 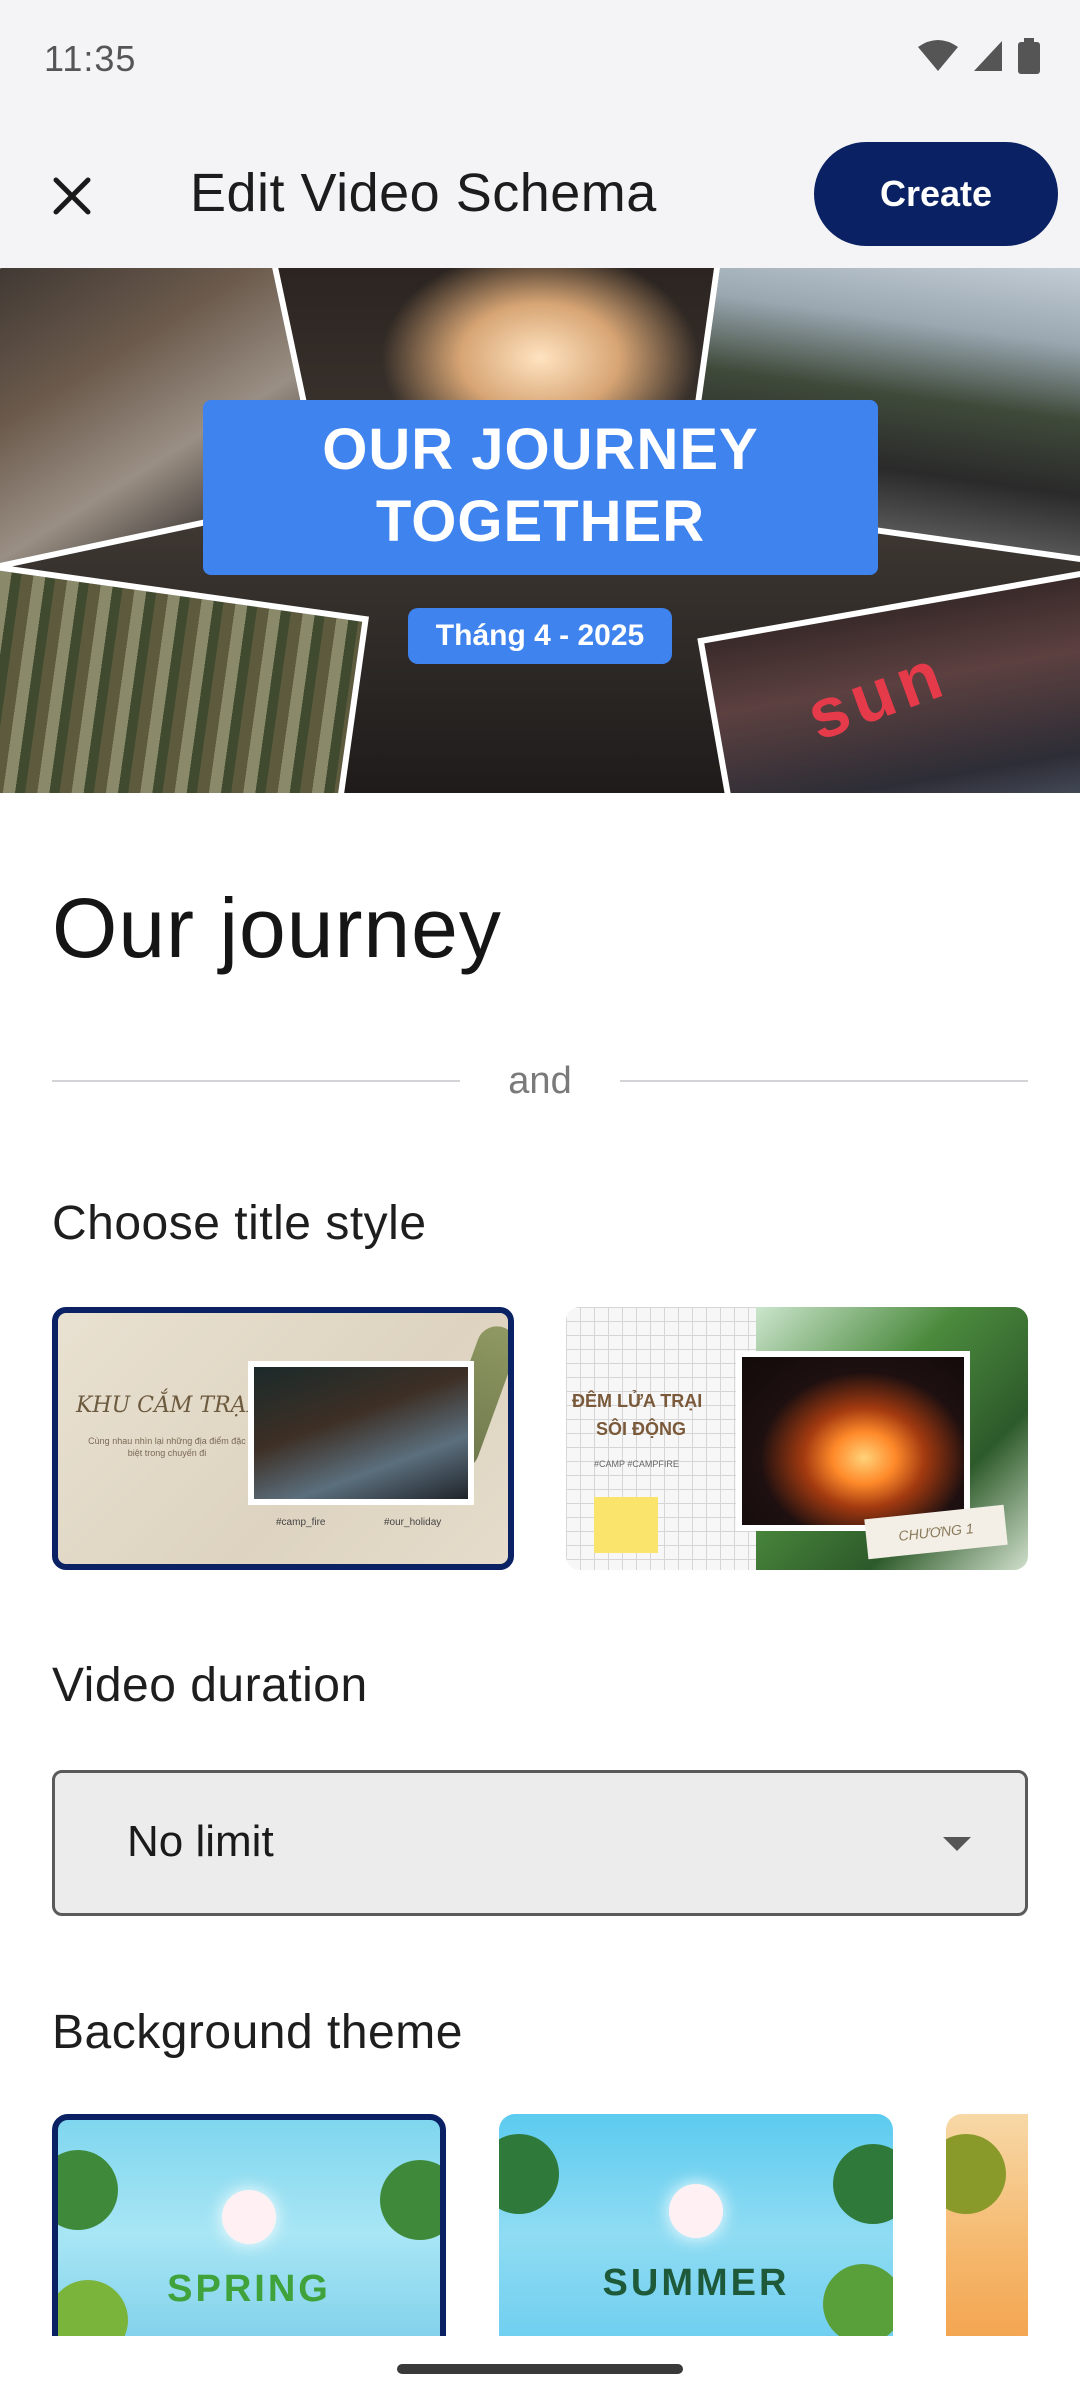 I want to click on create-button: Create, so click(x=936, y=194).